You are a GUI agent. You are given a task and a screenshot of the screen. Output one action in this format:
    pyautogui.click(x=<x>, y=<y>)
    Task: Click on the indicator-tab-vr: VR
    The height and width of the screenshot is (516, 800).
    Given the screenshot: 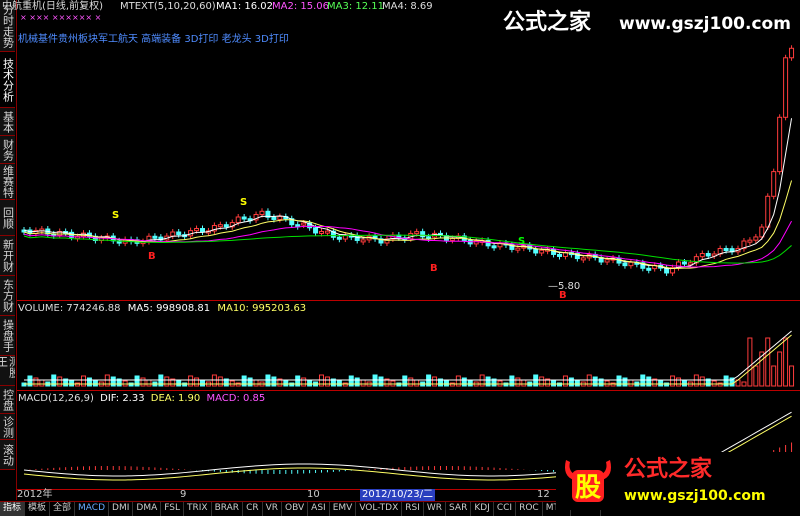 What is the action you would take?
    pyautogui.click(x=273, y=509)
    